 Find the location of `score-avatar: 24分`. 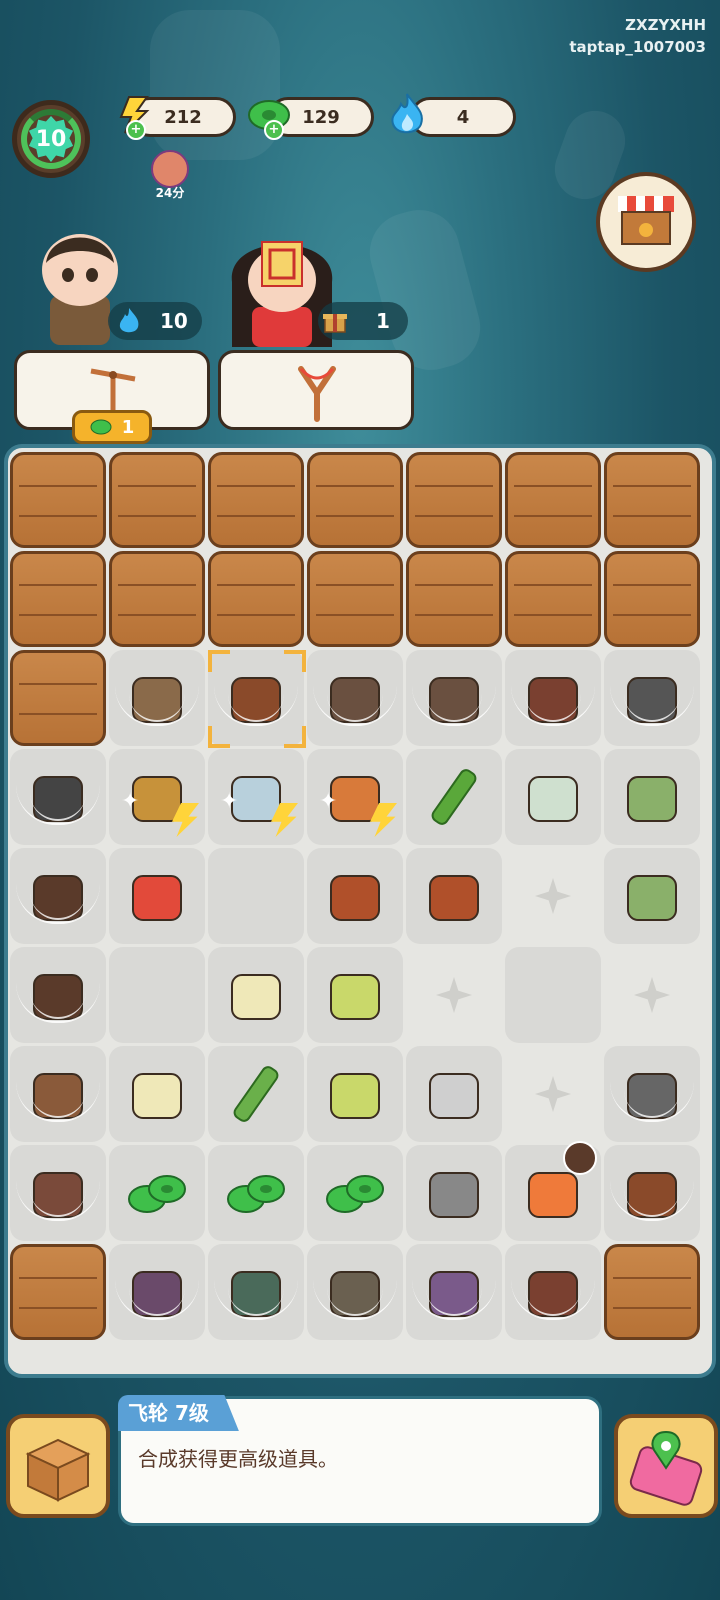

score-avatar: 24分 is located at coordinates (170, 175).